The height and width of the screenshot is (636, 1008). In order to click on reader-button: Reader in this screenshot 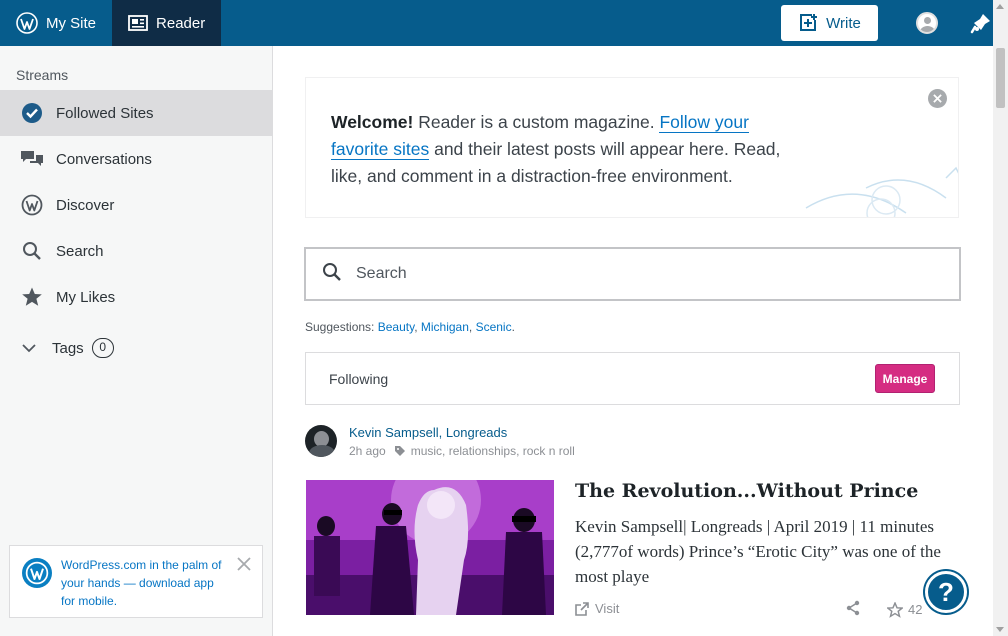, I will do `click(167, 23)`.